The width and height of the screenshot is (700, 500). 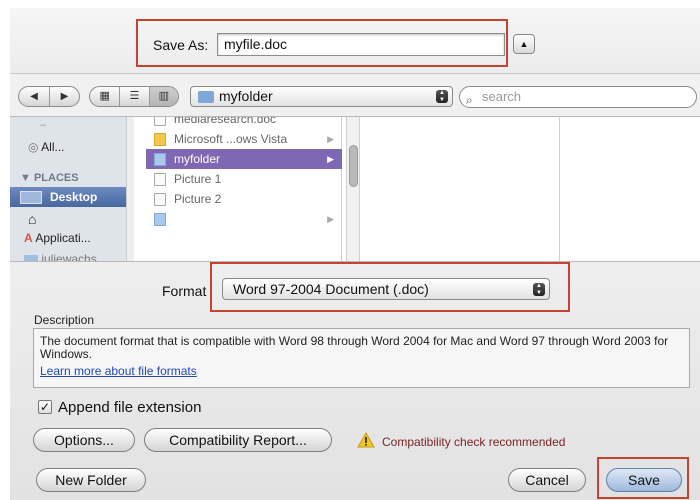 What do you see at coordinates (49, 178) in the screenshot?
I see `sidebar-header-places: ▼ PLACES` at bounding box center [49, 178].